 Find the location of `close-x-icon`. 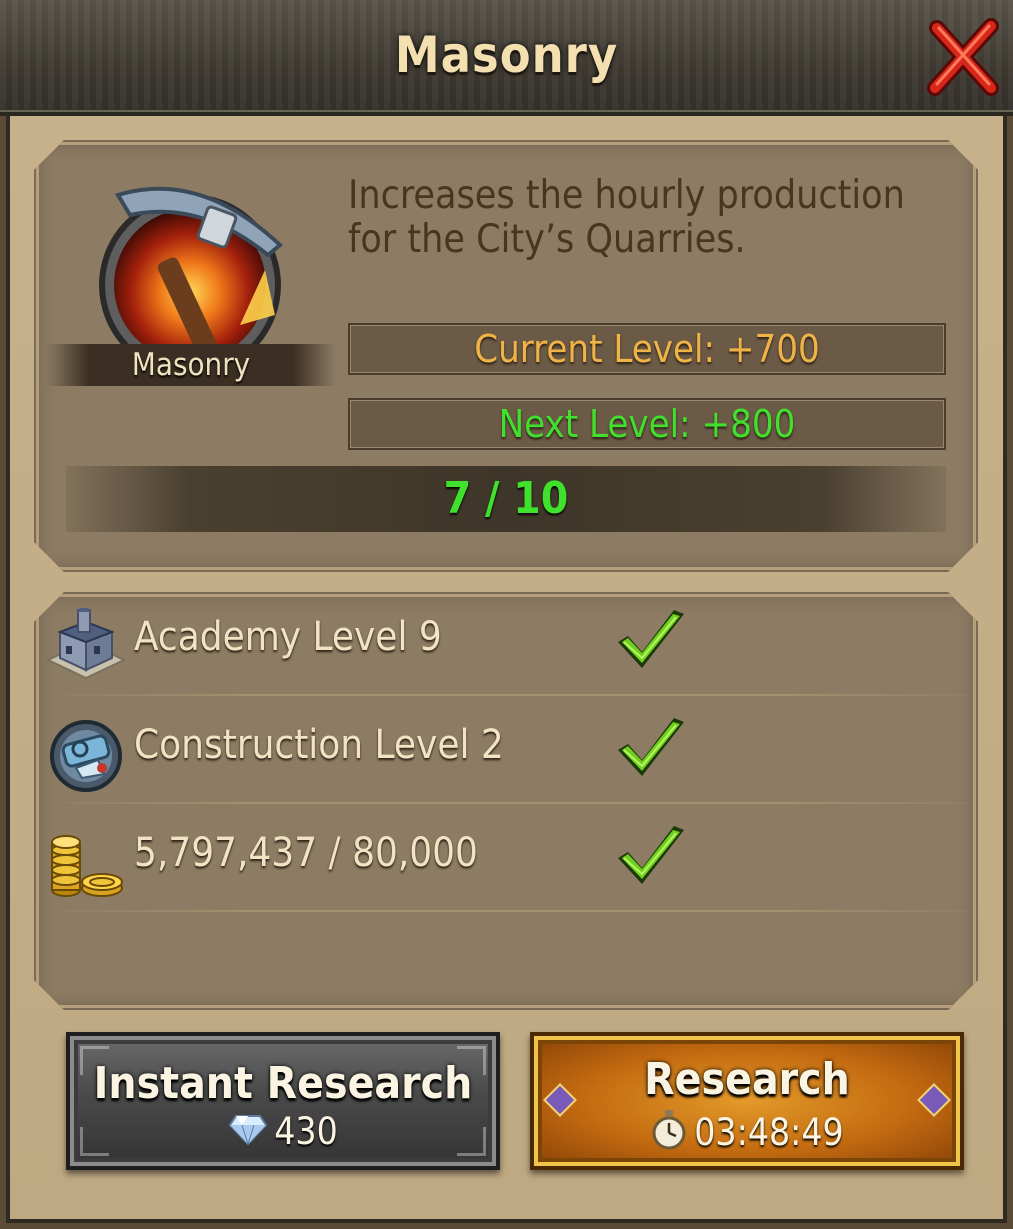

close-x-icon is located at coordinates (963, 57).